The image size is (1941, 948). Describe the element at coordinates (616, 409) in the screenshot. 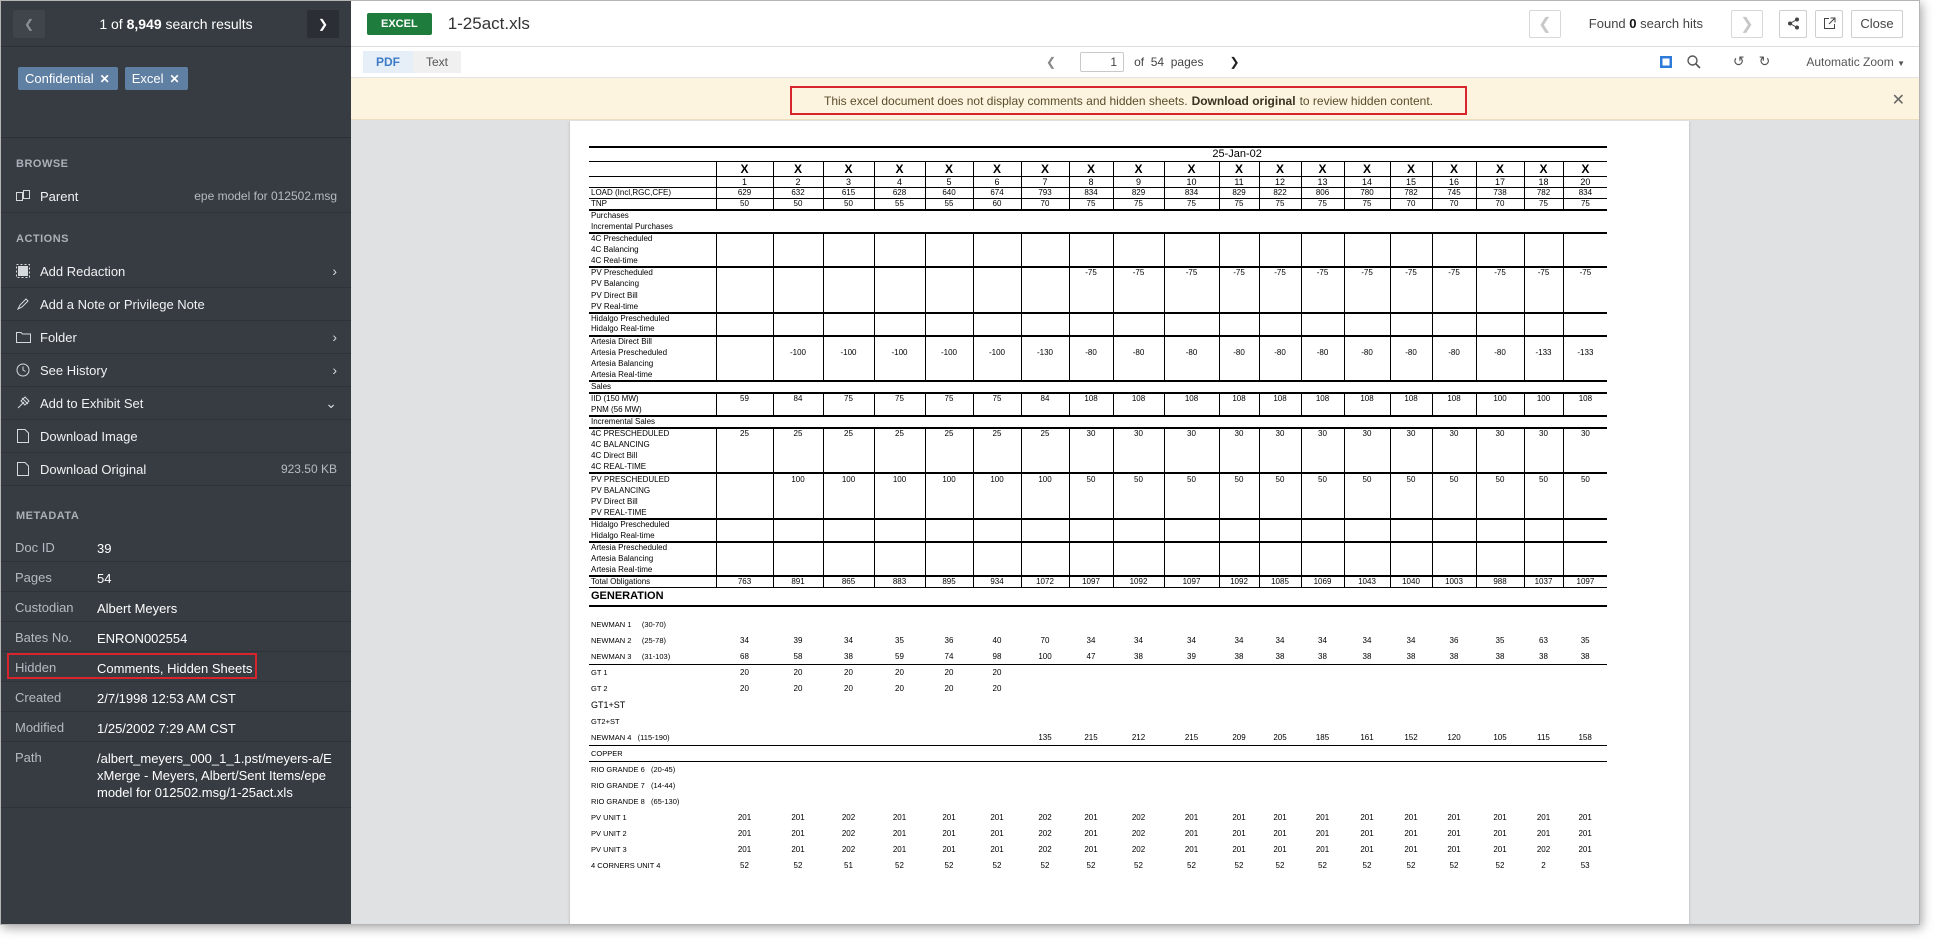

I see `row-label: PNM (56 MW)` at that location.